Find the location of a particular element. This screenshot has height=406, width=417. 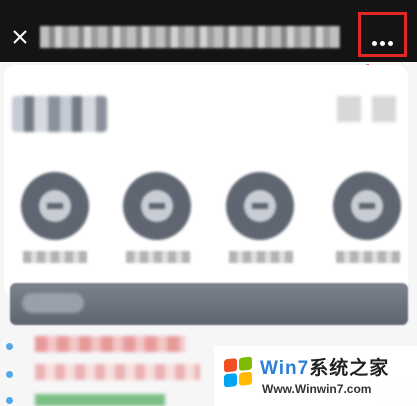

more-options-button is located at coordinates (382, 34).